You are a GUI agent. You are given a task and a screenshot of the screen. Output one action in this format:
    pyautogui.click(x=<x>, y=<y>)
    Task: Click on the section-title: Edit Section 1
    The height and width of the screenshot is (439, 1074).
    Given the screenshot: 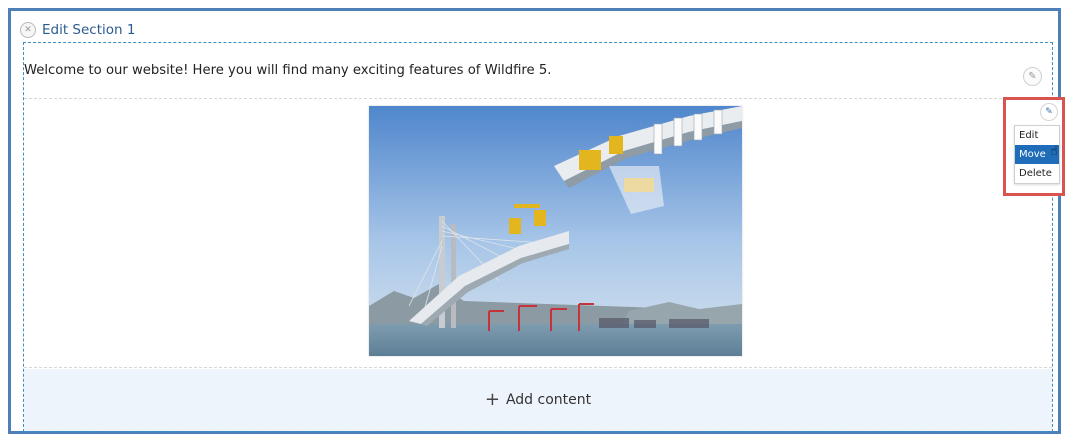 What is the action you would take?
    pyautogui.click(x=89, y=30)
    